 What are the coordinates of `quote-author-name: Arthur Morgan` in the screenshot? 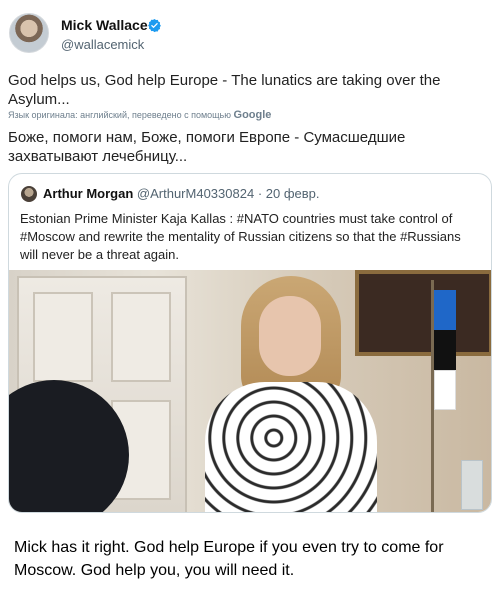 It's located at (88, 193).